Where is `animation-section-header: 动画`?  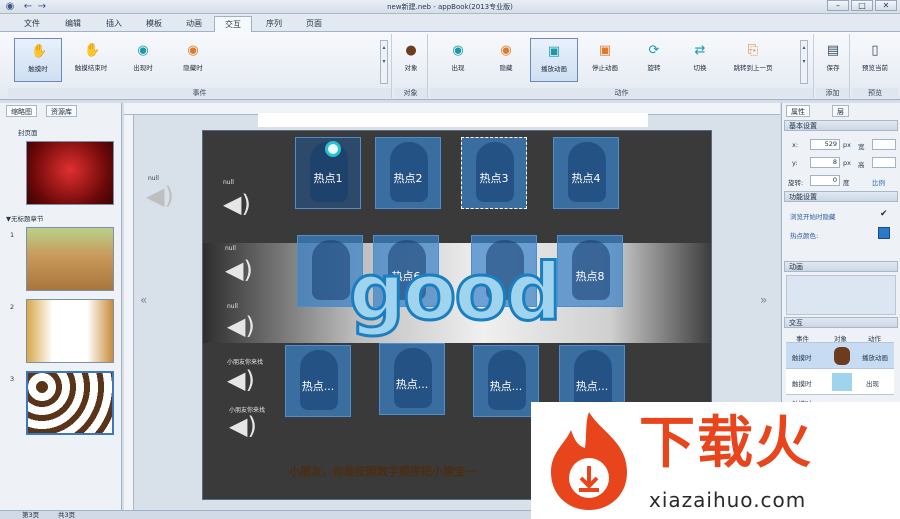 animation-section-header: 动画 is located at coordinates (841, 266).